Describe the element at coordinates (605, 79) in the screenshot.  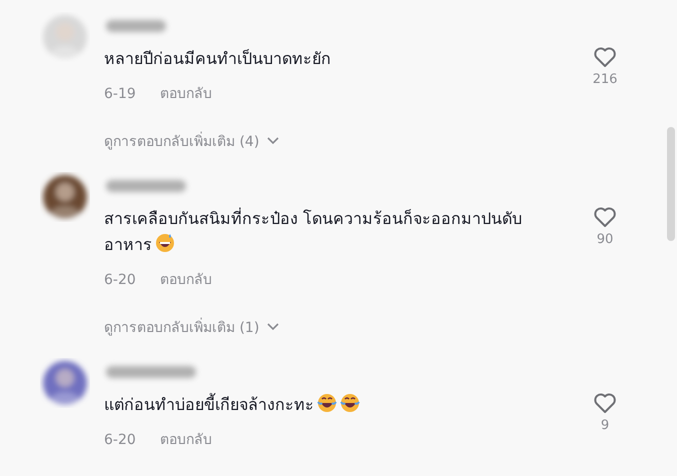
I see `like-count: 216` at that location.